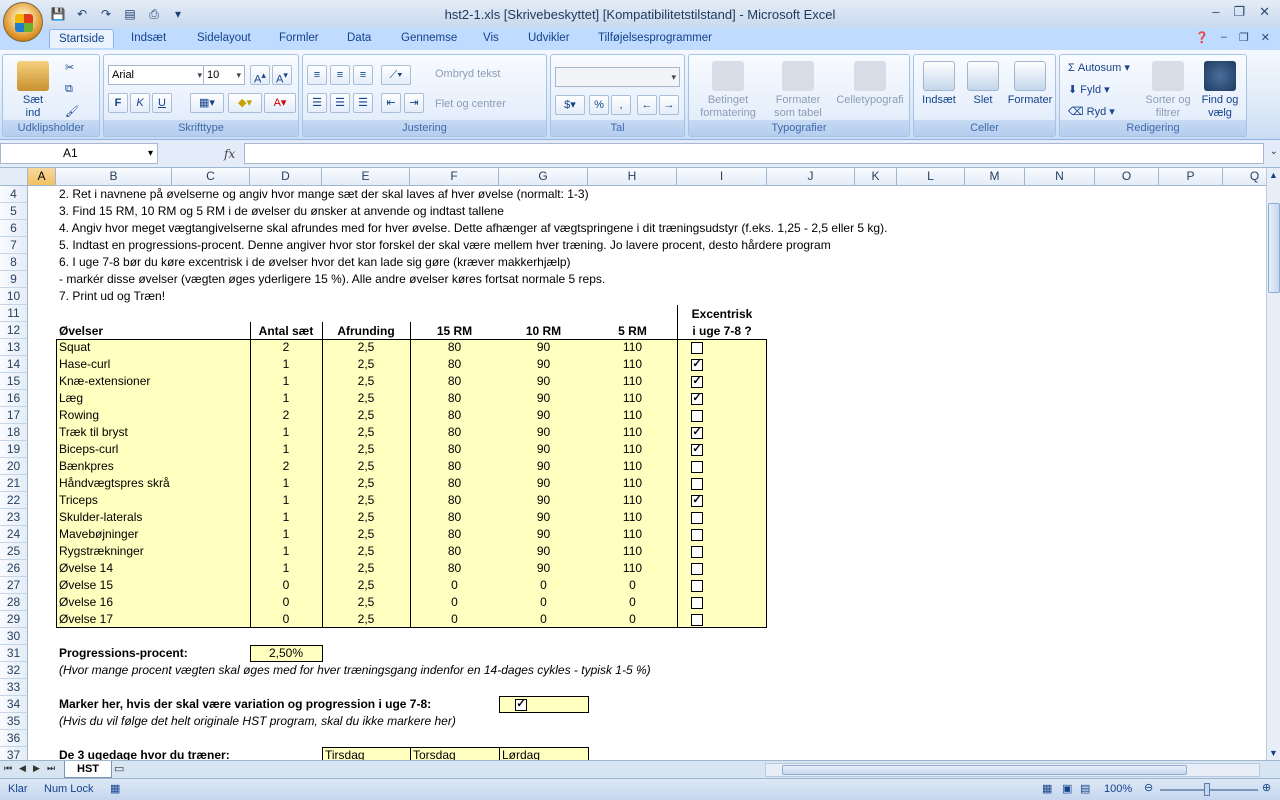 Image resolution: width=1280 pixels, height=800 pixels. I want to click on close-icon: ✕, so click(1264, 12).